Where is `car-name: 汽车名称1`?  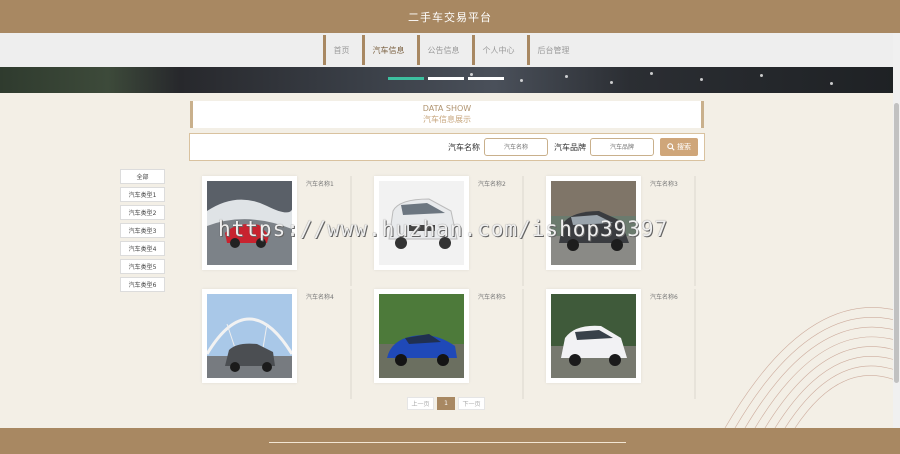 car-name: 汽车名称1 is located at coordinates (320, 183).